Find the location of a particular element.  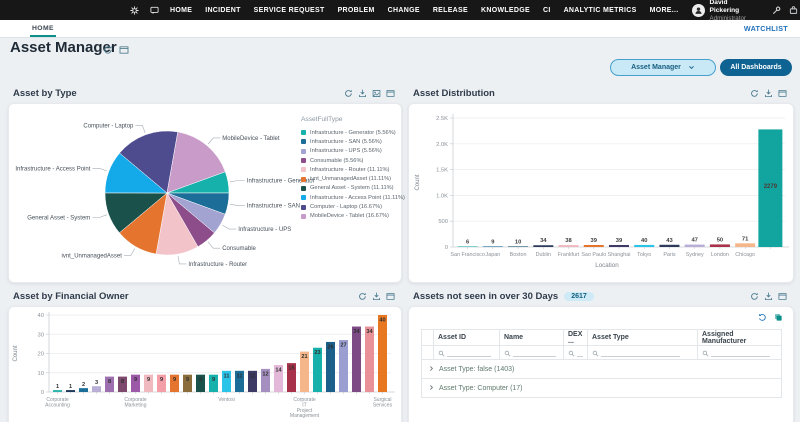

column-header: Name is located at coordinates (531, 337).